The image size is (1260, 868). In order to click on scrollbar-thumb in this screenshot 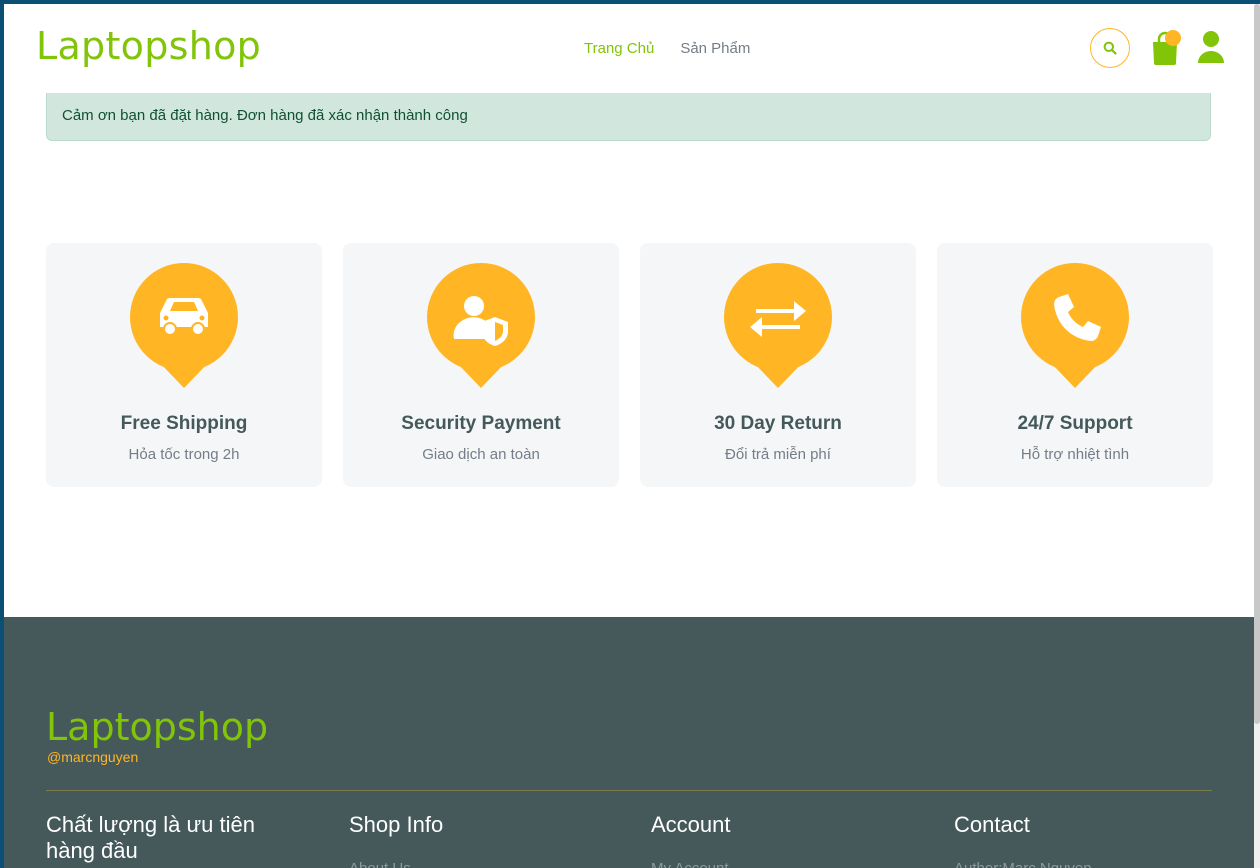, I will do `click(1257, 364)`.